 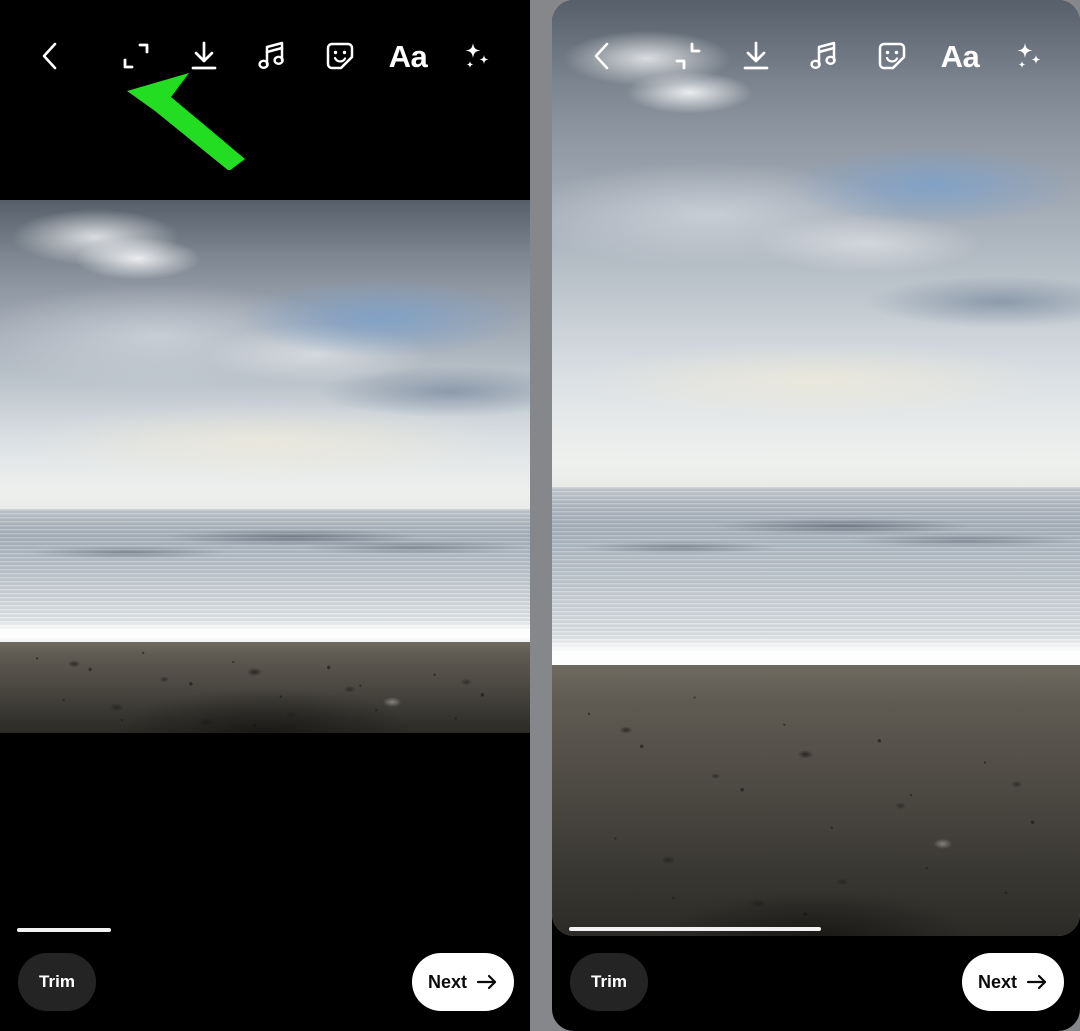 I want to click on editor-toolbar-right: Aa, so click(x=816, y=56).